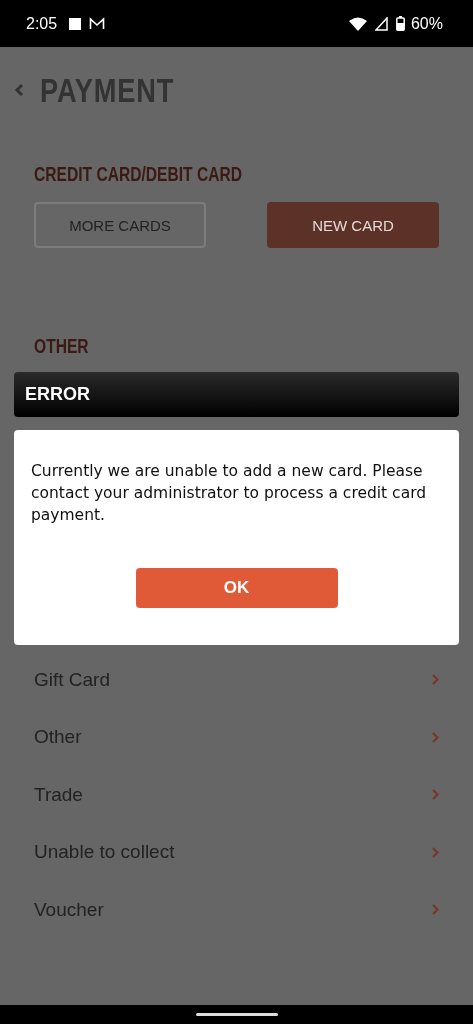 The height and width of the screenshot is (1024, 473). I want to click on payment-option: Unable to collect, so click(236, 852).